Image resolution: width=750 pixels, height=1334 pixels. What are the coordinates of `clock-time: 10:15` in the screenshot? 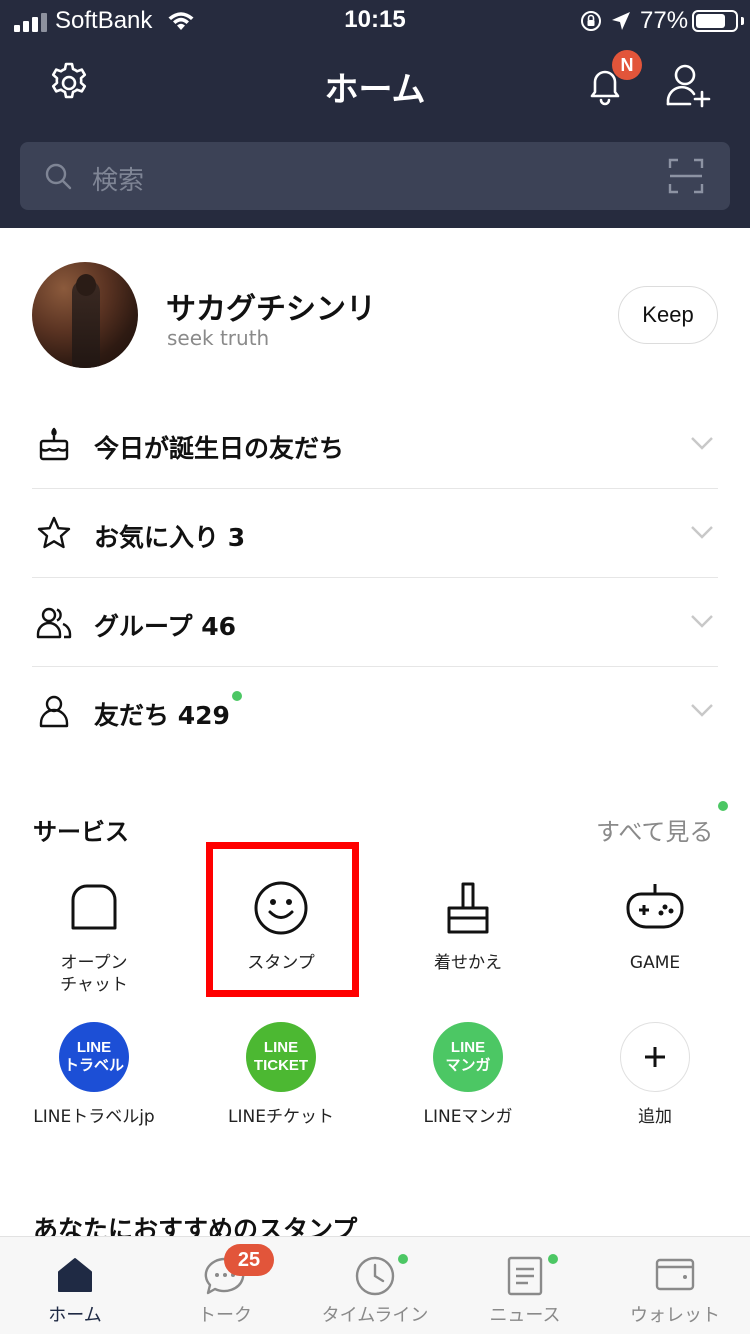 It's located at (375, 19).